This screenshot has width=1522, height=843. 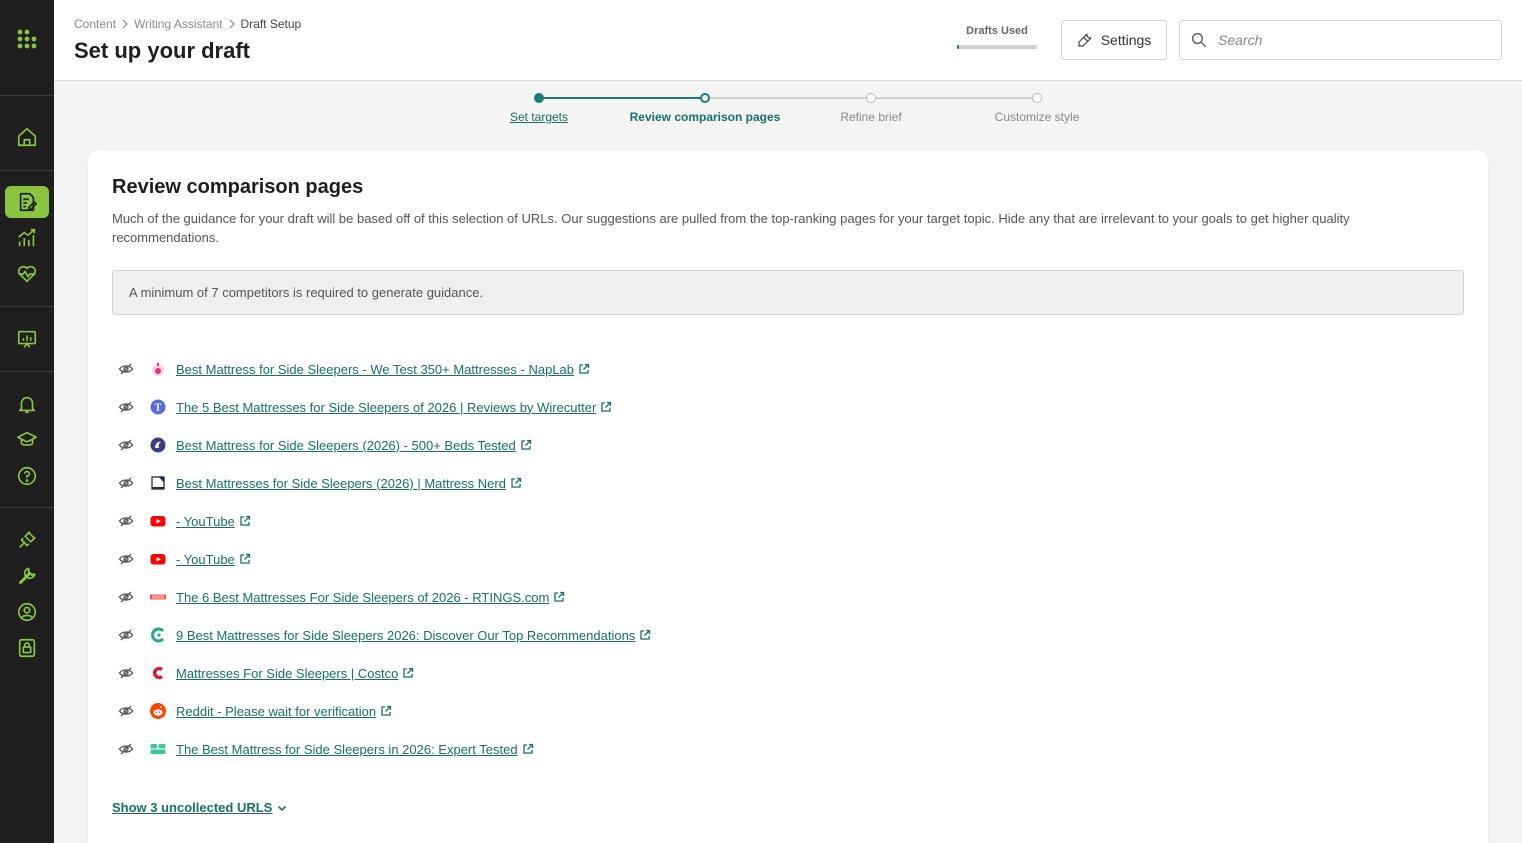 I want to click on presentation-chart-icon, so click(x=27, y=339).